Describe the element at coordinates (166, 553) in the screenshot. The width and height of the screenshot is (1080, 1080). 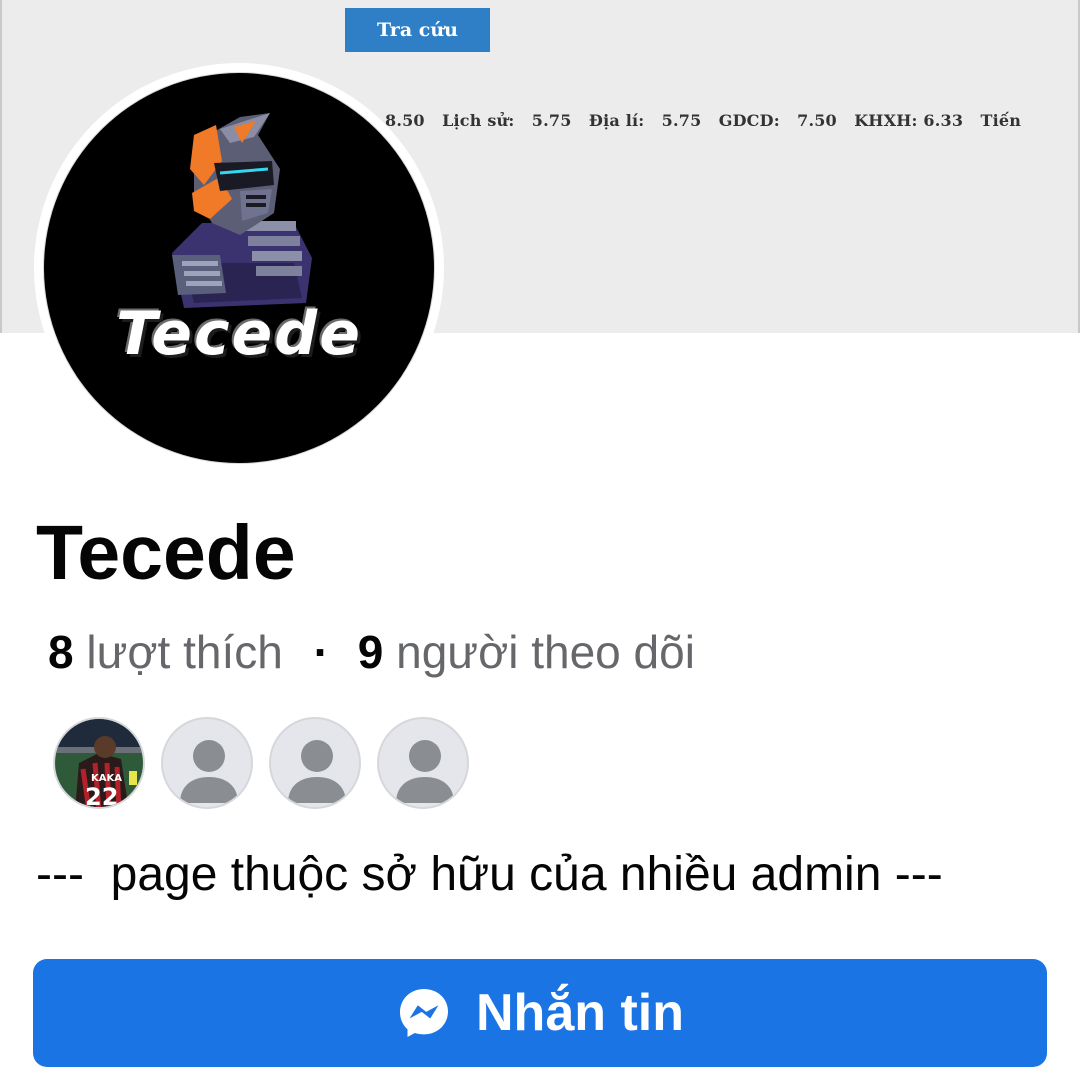
I see `page-title: Tecede` at that location.